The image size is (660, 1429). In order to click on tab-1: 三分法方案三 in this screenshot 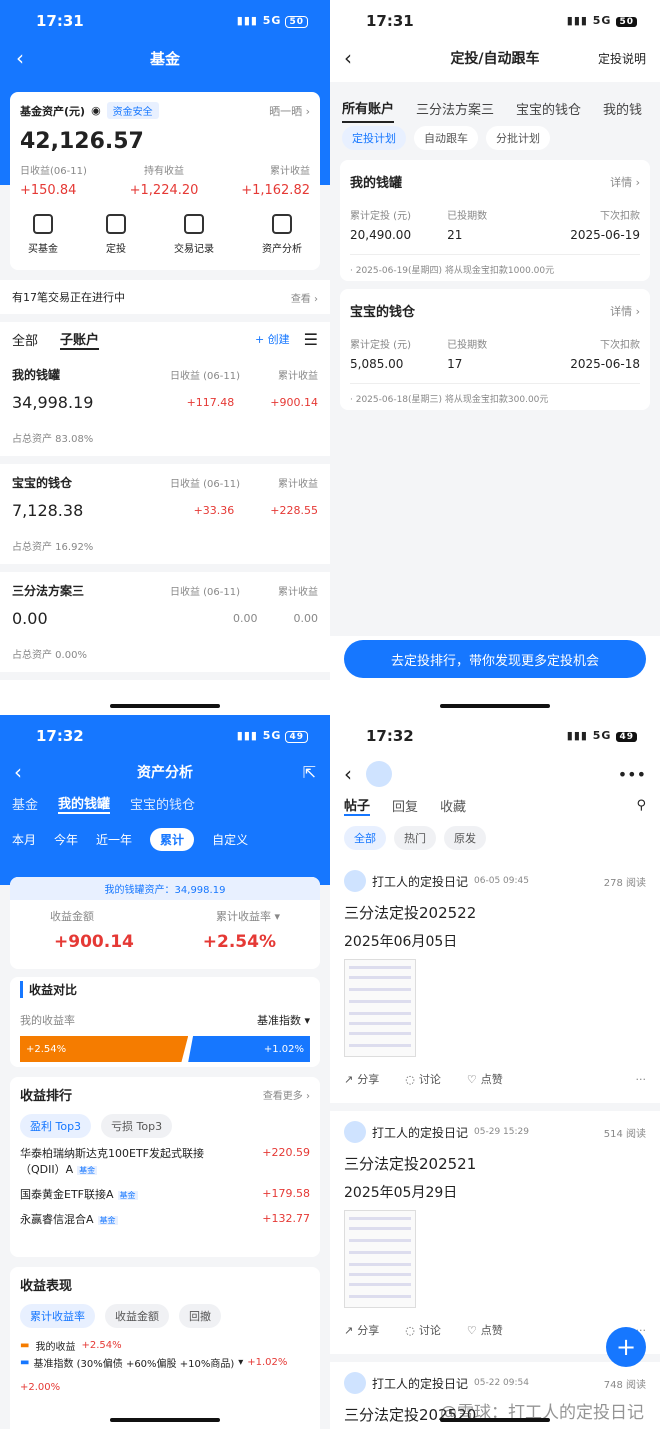, I will do `click(455, 110)`.